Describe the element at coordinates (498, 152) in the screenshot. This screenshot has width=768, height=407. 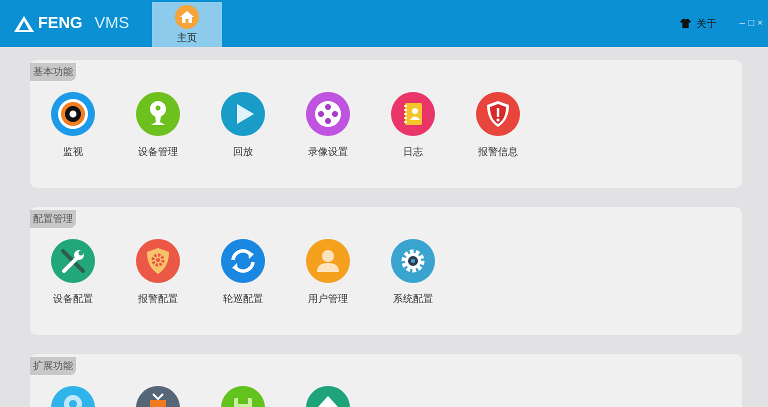
I see `icon-label: 报警信息` at that location.